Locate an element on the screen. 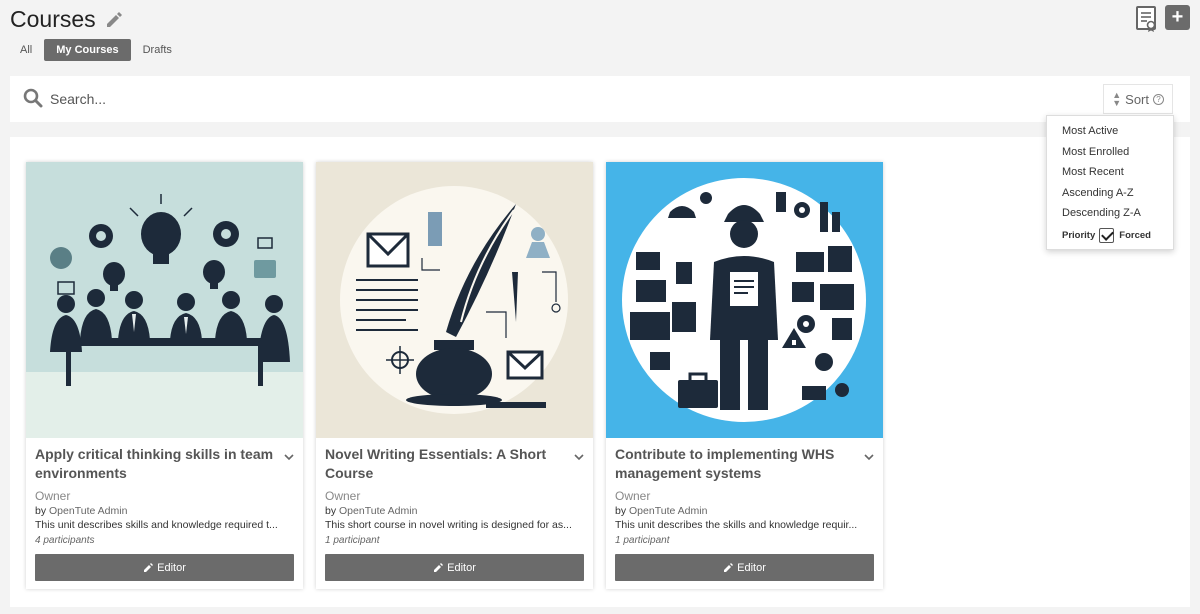 This screenshot has width=1200, height=614. tab-all: All is located at coordinates (26, 50).